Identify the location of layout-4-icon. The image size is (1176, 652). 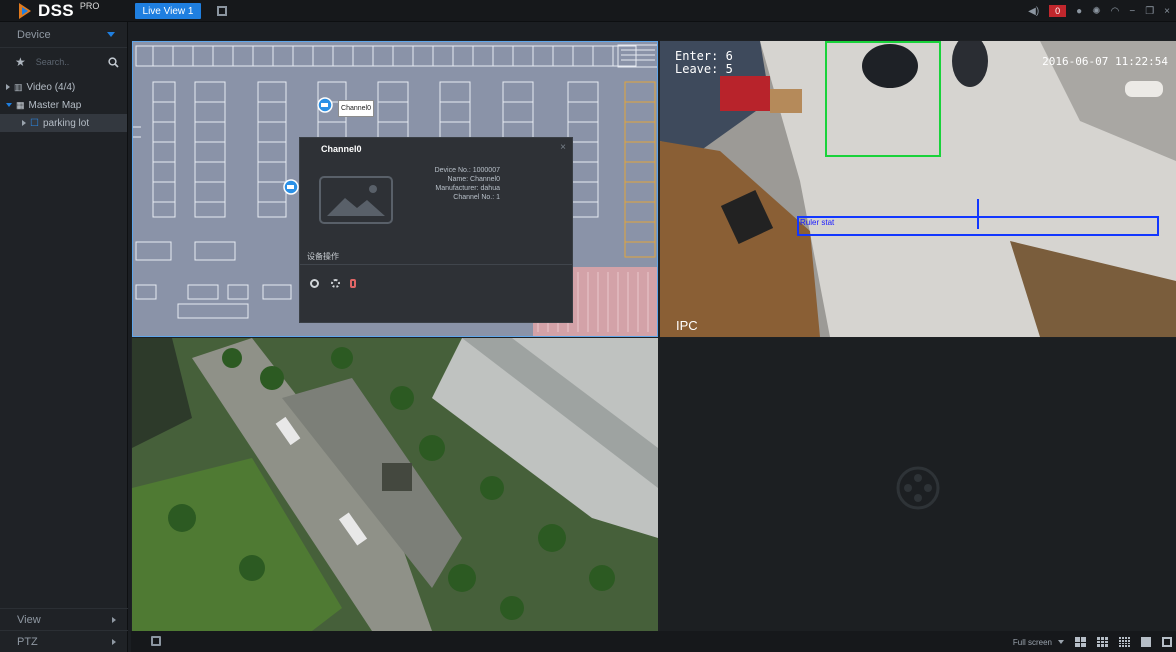
(1080, 642).